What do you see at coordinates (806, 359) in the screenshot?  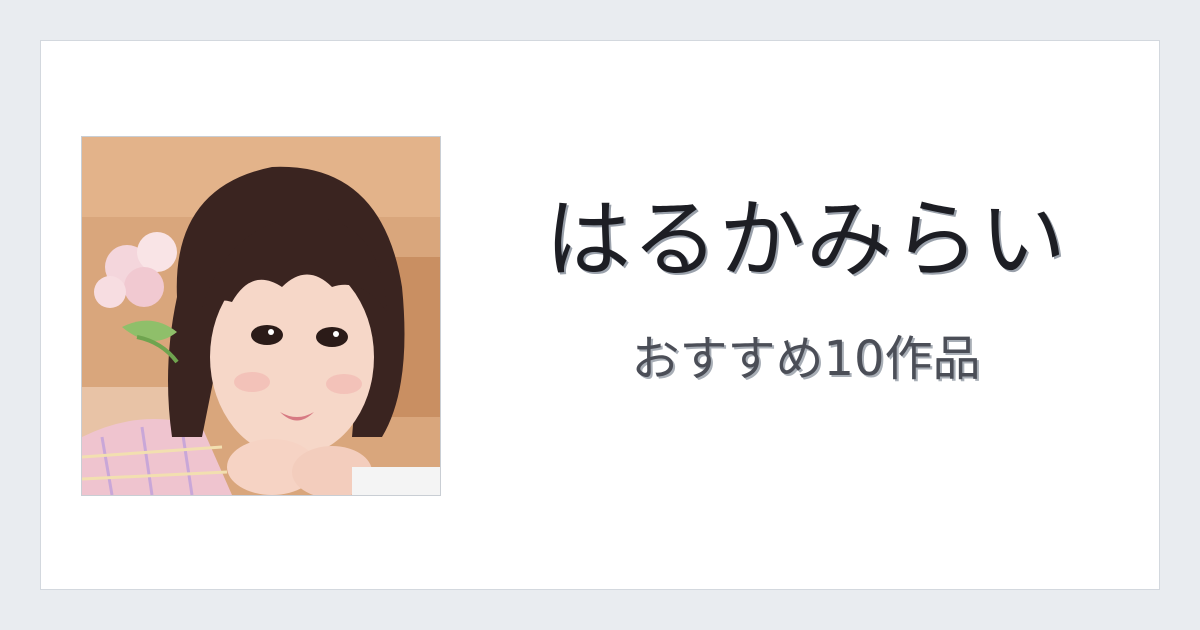 I see `page-subtitle: おすすめ10作品` at bounding box center [806, 359].